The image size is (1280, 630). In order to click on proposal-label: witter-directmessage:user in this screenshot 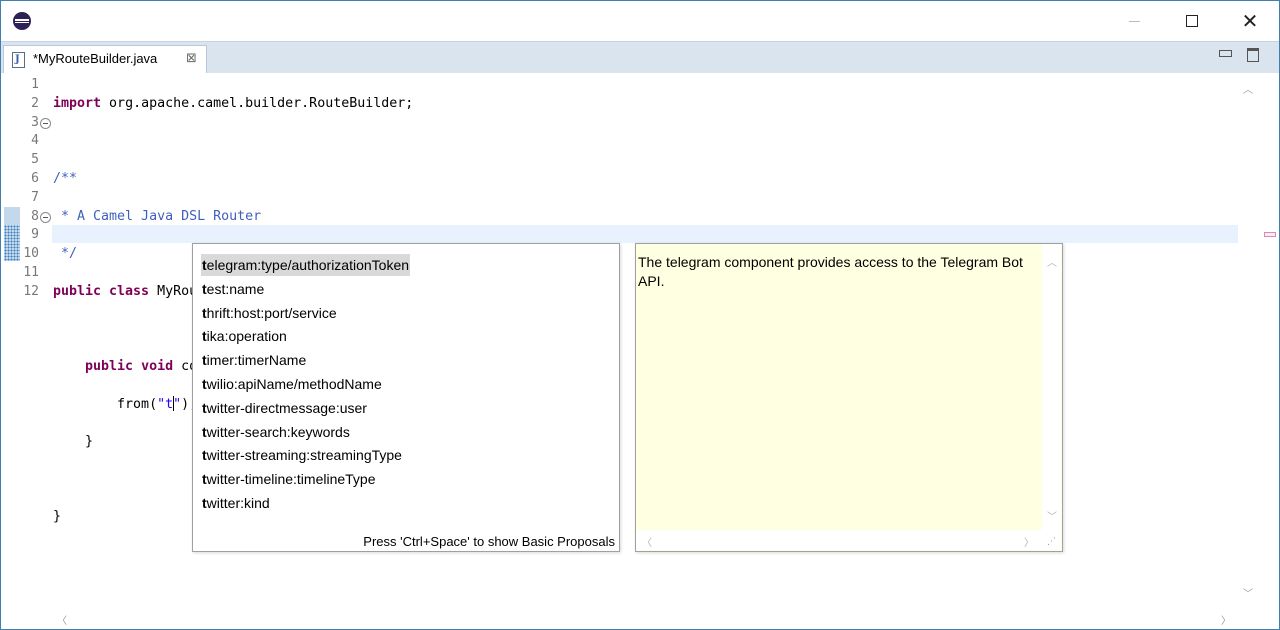, I will do `click(286, 407)`.